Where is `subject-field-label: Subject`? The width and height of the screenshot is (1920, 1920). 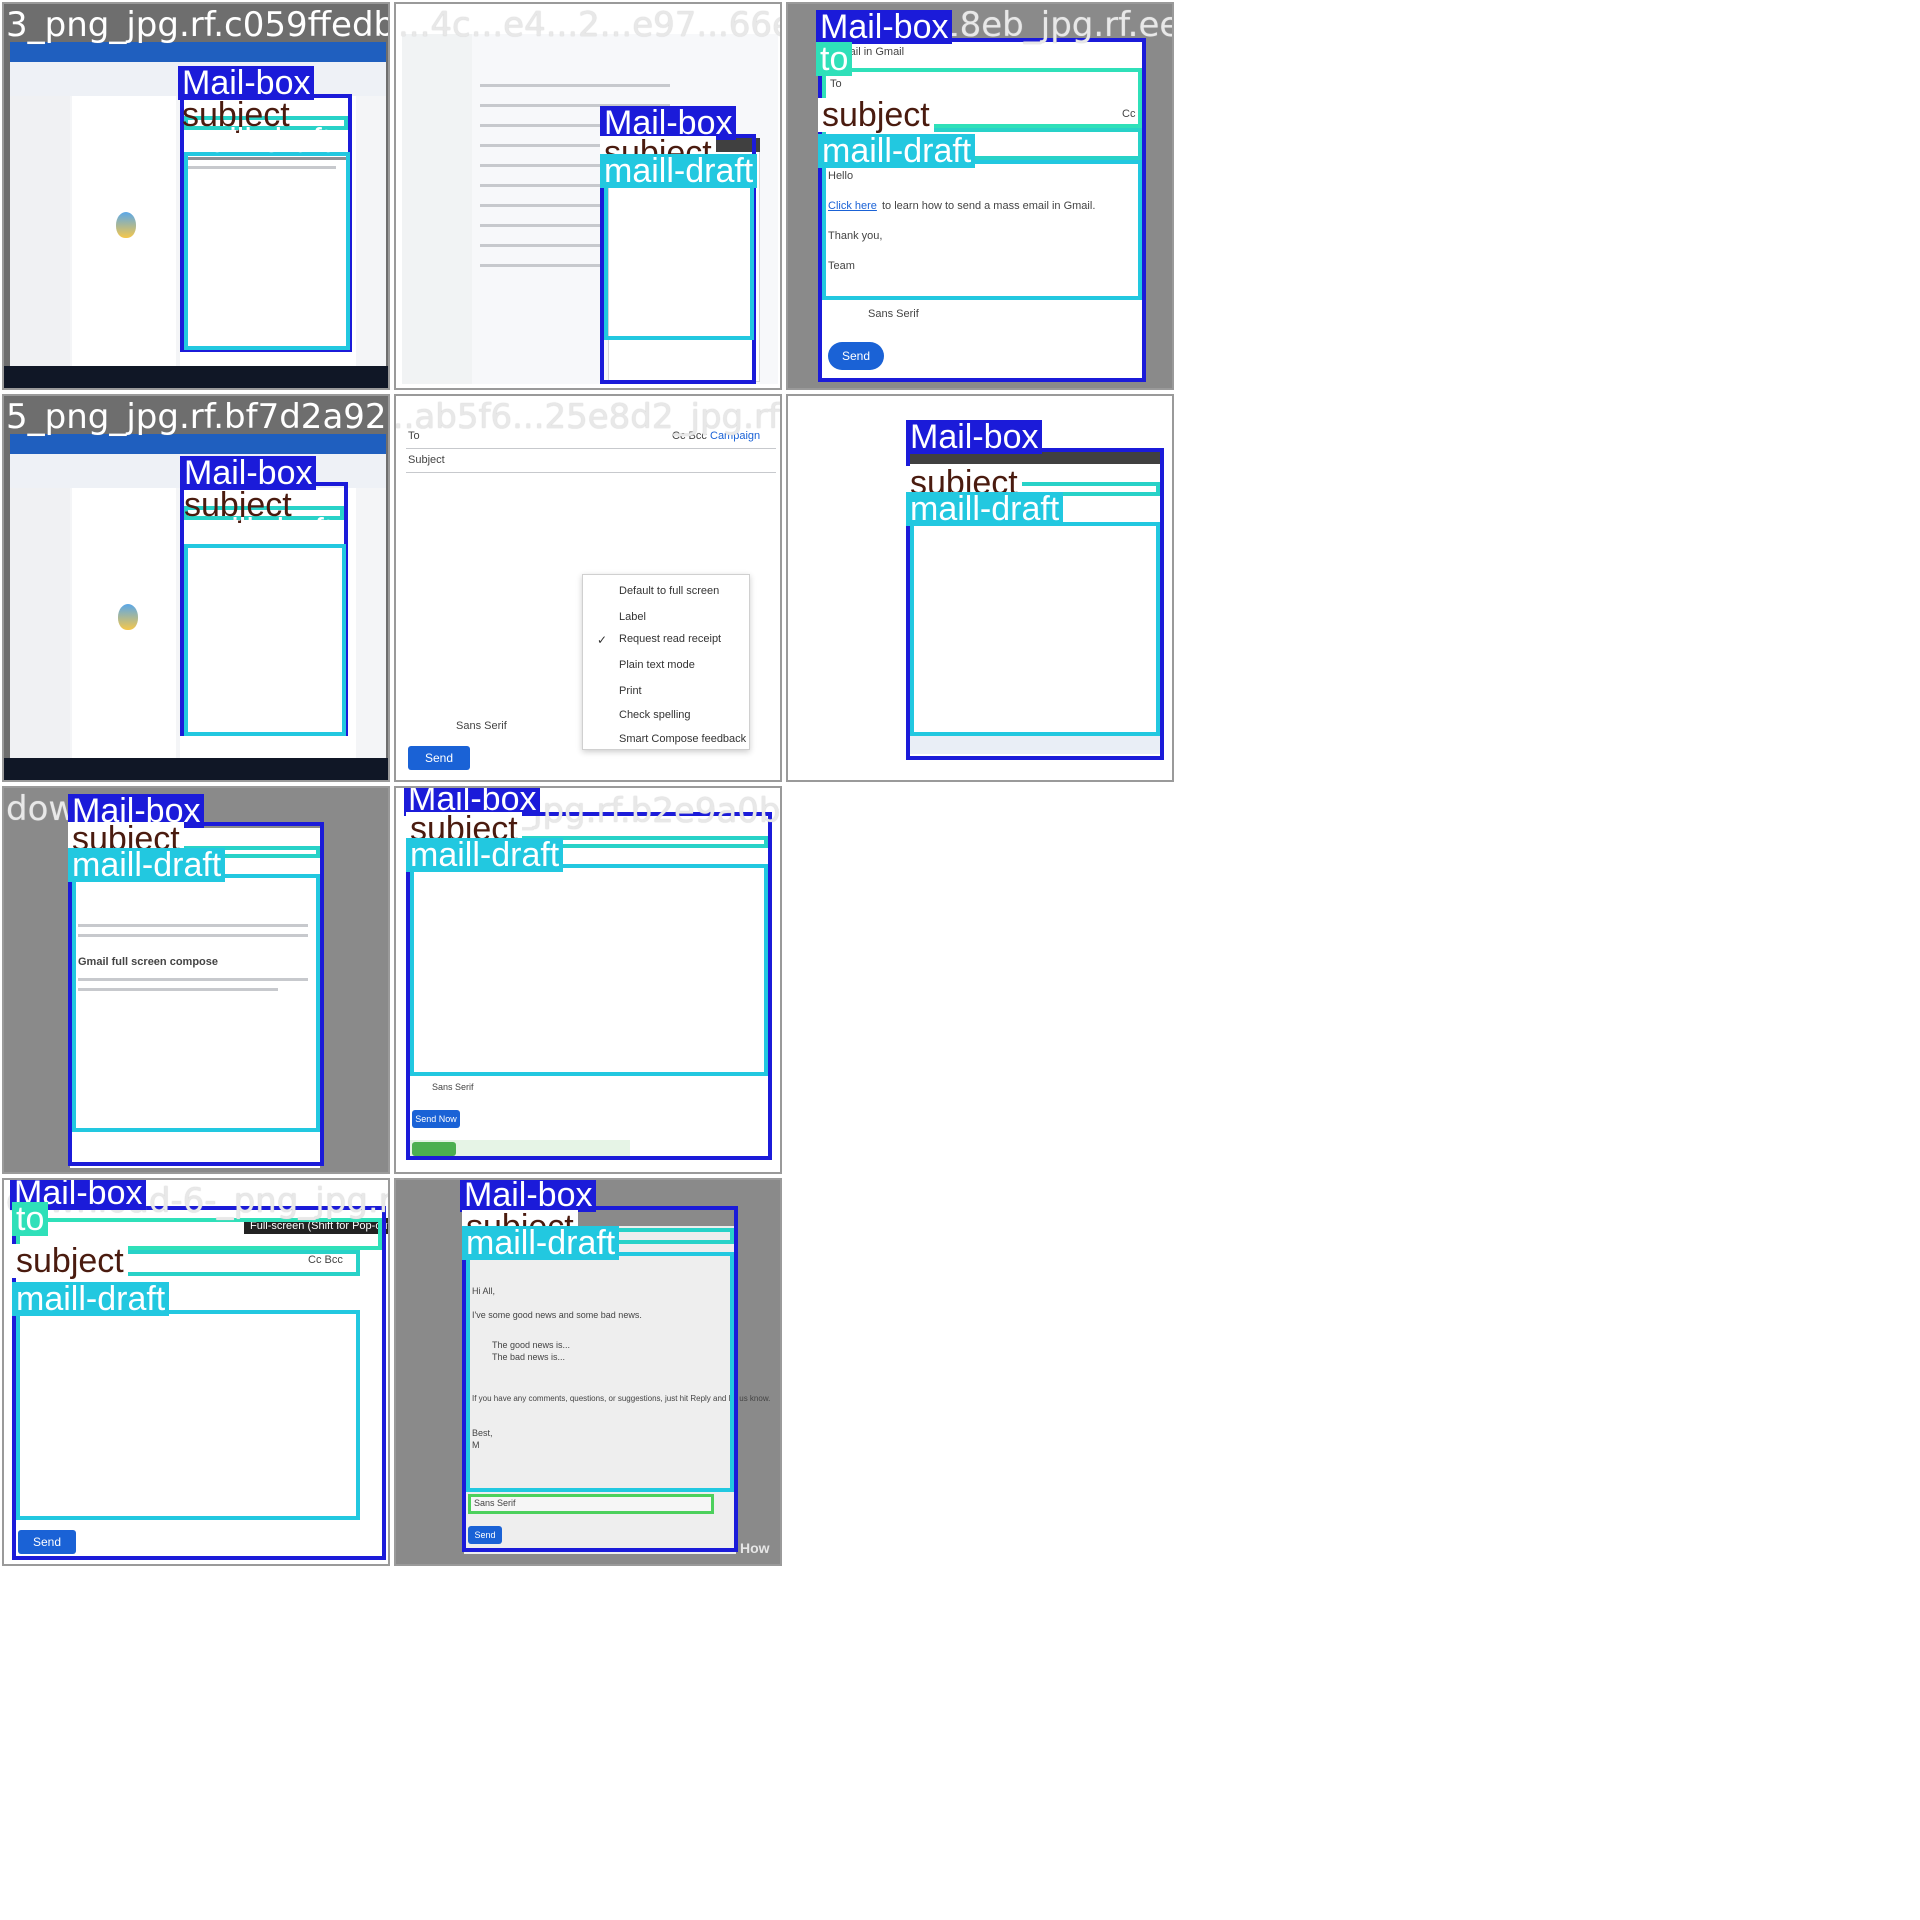 subject-field-label: Subject is located at coordinates (426, 460).